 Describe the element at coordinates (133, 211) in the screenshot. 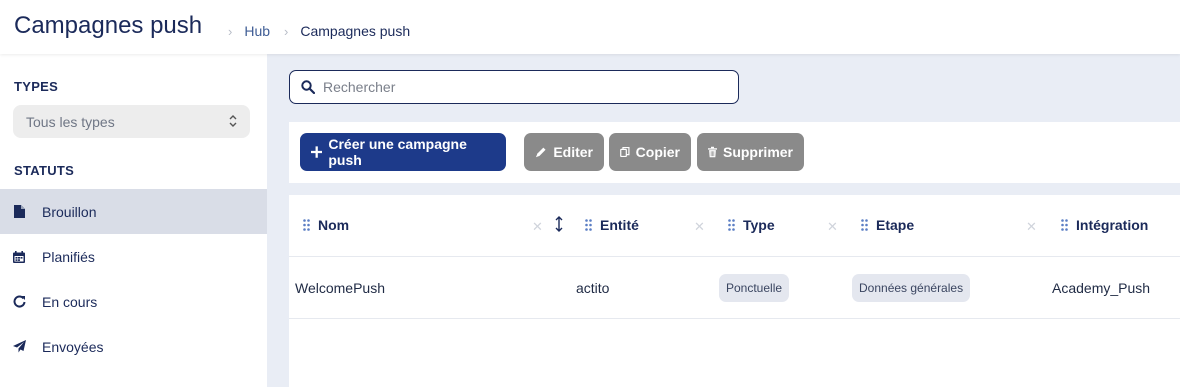

I see `status-item-brouillon: Brouillon` at that location.